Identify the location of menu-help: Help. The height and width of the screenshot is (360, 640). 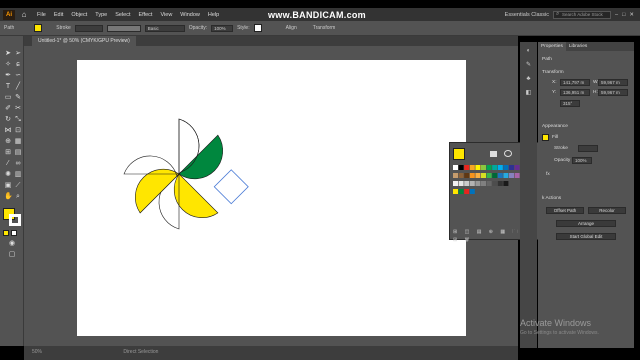
(213, 15).